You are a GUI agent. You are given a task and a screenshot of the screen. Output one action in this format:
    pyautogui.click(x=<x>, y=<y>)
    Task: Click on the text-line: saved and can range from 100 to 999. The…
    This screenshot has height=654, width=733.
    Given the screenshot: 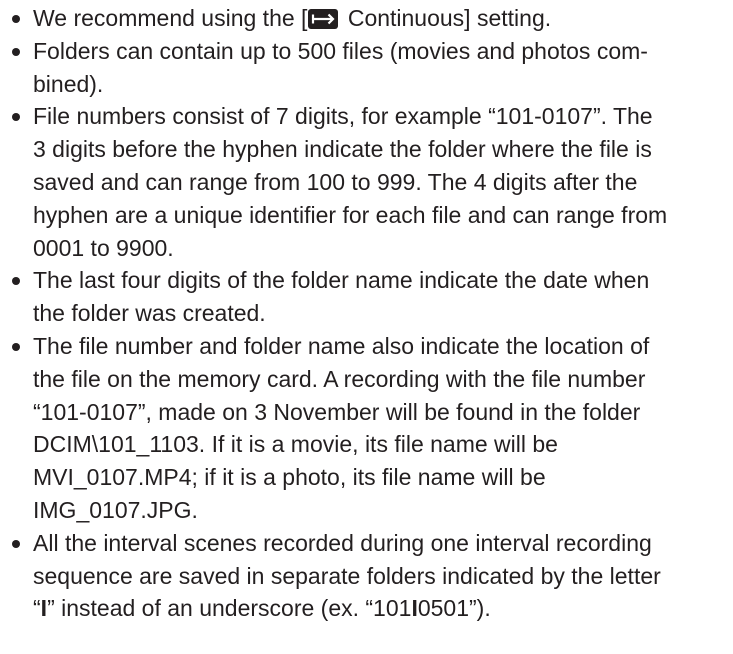 What is the action you would take?
    pyautogui.click(x=335, y=181)
    